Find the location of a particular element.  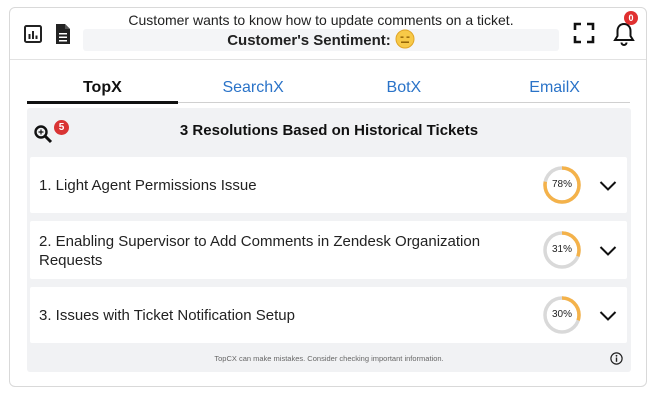

confidence-ring: 30% is located at coordinates (562, 315).